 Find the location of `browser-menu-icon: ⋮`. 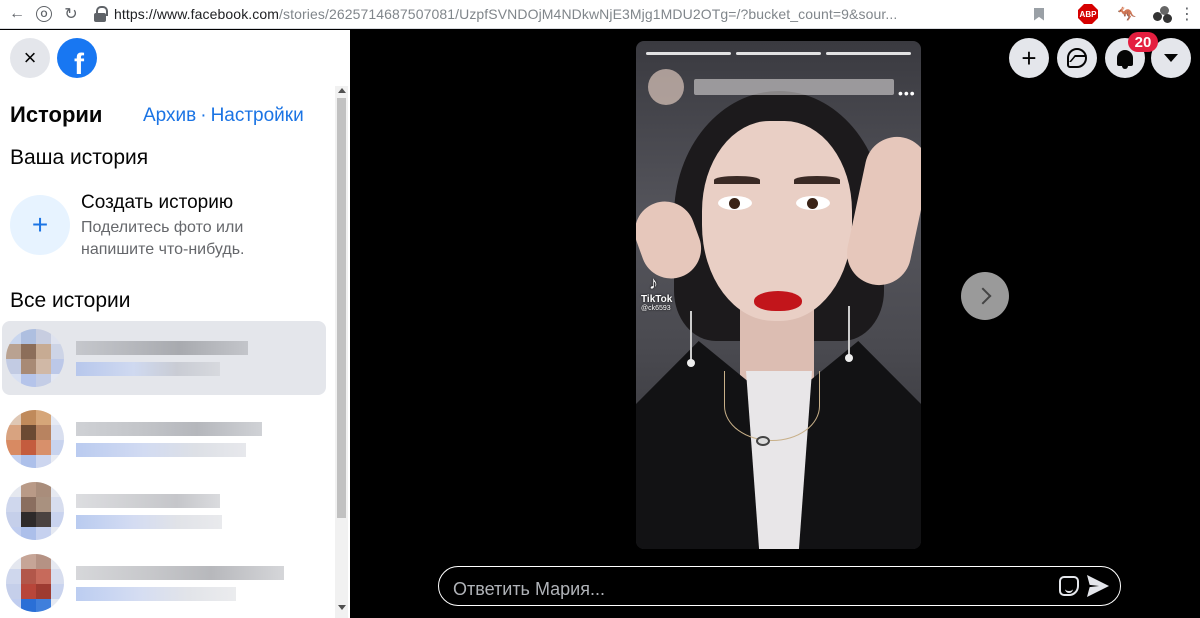

browser-menu-icon: ⋮ is located at coordinates (1187, 14).